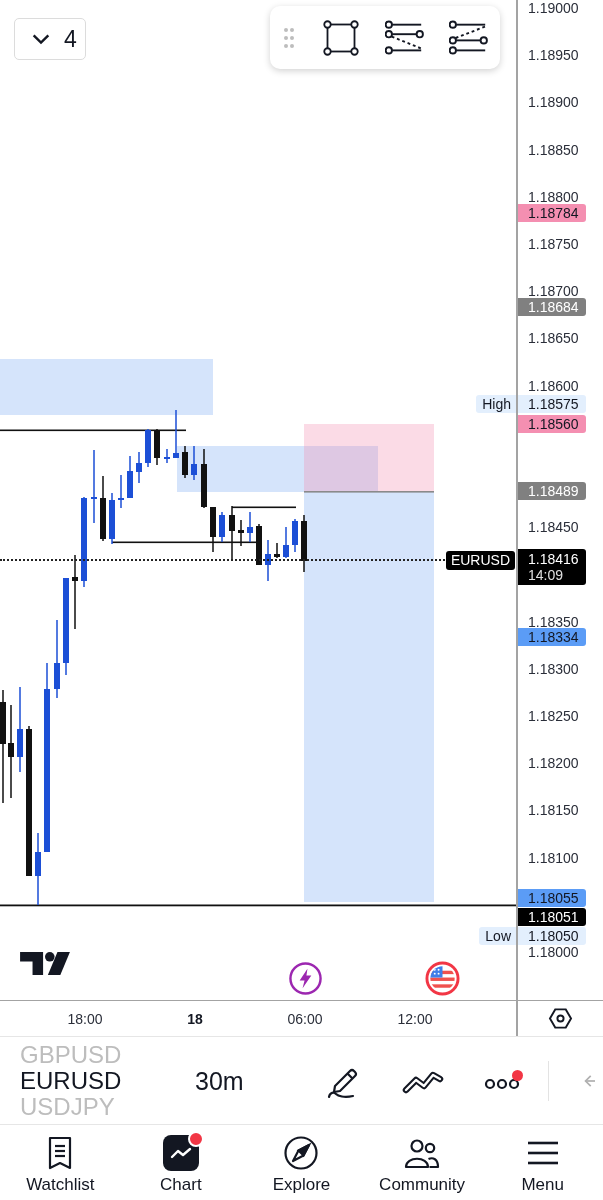  I want to click on logo-icon, so click(45, 963).